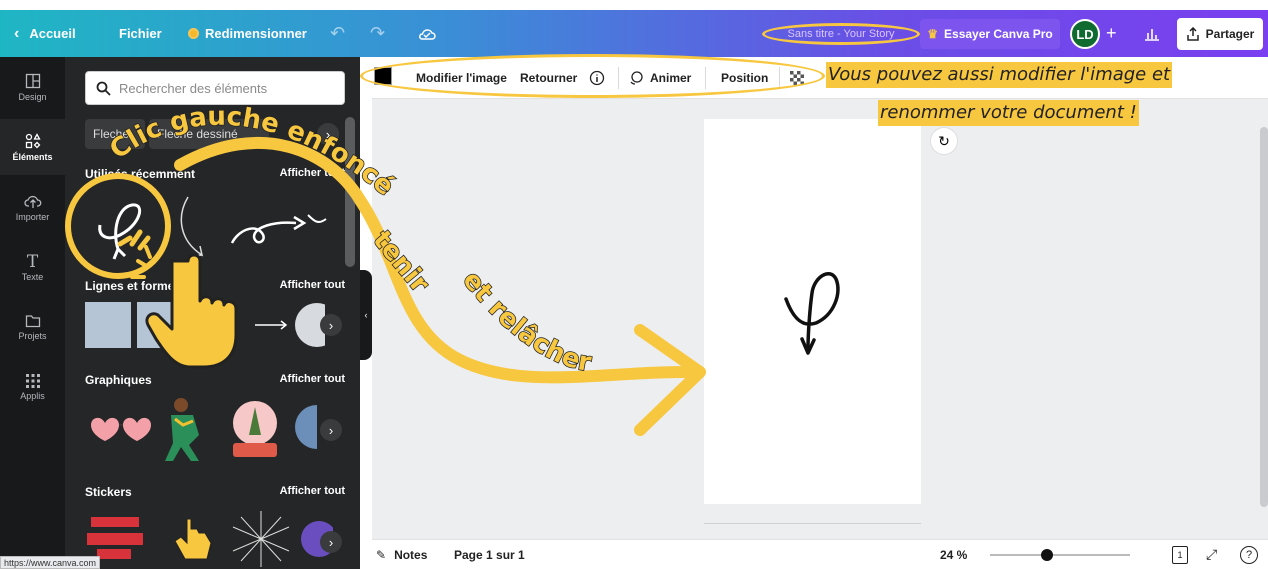 This screenshot has width=1268, height=569. Describe the element at coordinates (32, 335) in the screenshot. I see `rail-label: Projets` at that location.